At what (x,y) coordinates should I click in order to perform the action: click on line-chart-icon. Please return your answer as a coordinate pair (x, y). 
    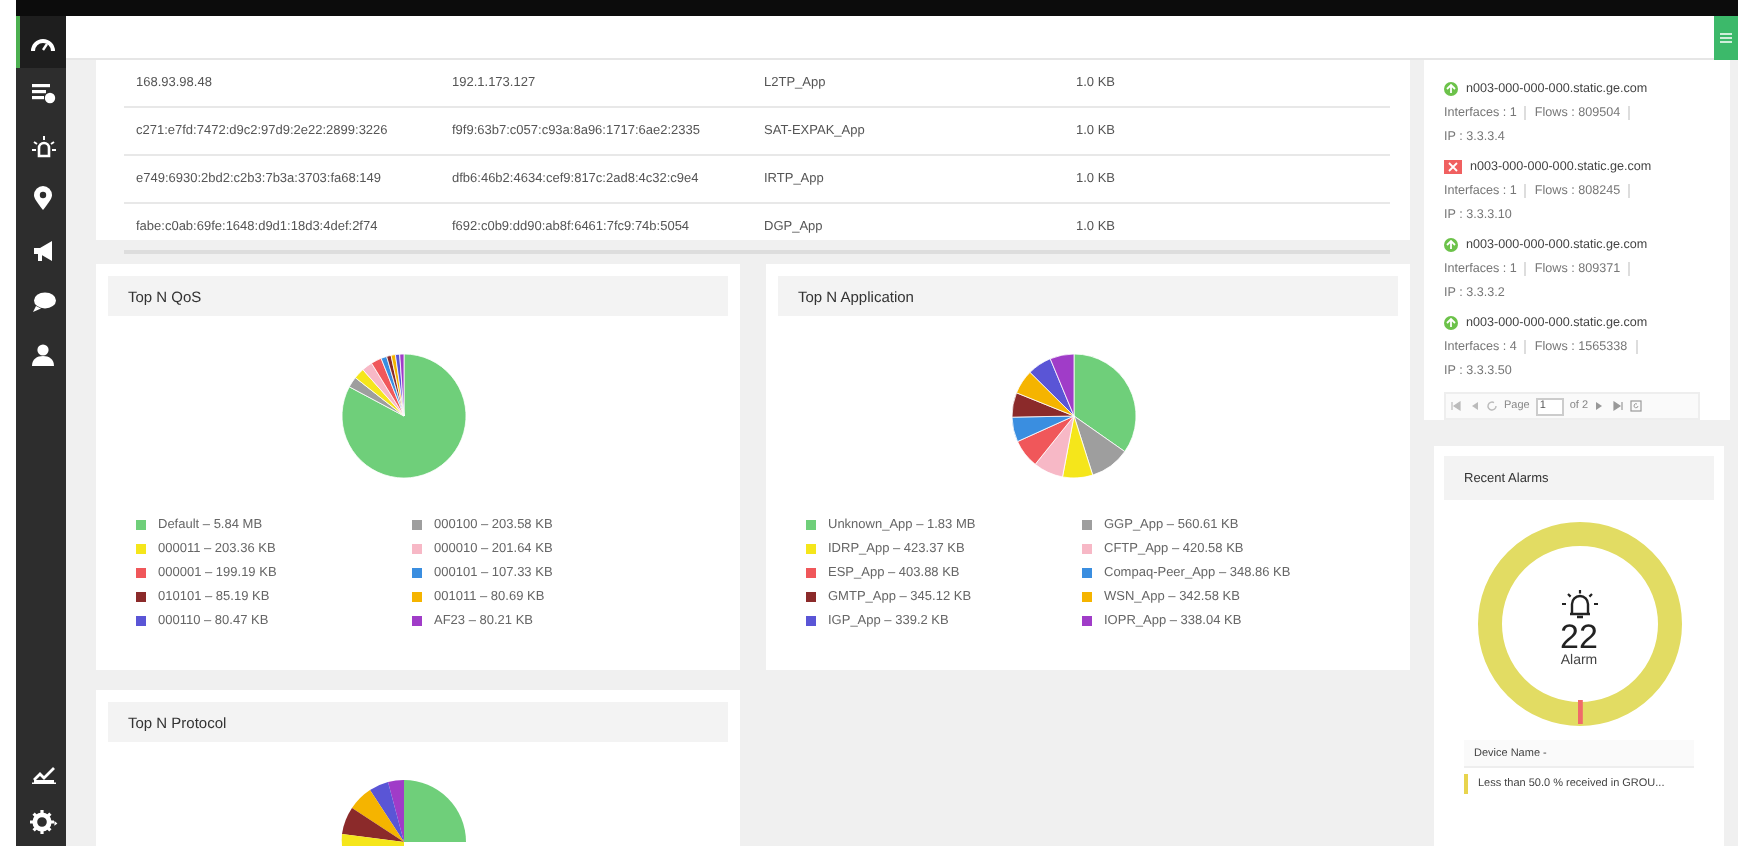
    Looking at the image, I should click on (43, 774).